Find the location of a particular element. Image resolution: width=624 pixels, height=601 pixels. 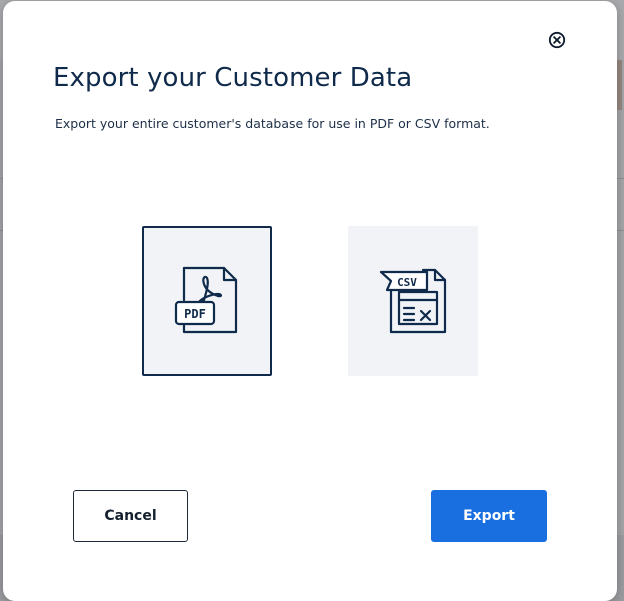

pdf-file-icon: PDF is located at coordinates (206, 300).